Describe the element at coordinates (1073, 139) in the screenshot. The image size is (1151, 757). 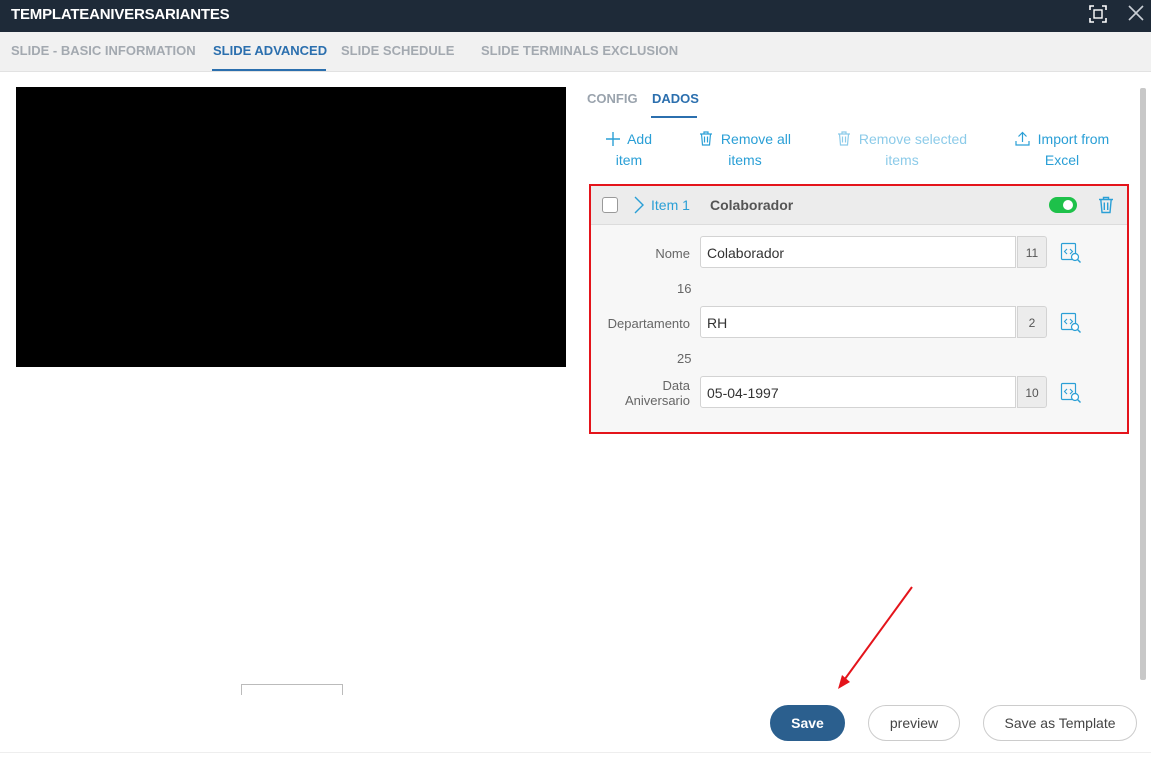
I see `import-label-1: Import from` at that location.